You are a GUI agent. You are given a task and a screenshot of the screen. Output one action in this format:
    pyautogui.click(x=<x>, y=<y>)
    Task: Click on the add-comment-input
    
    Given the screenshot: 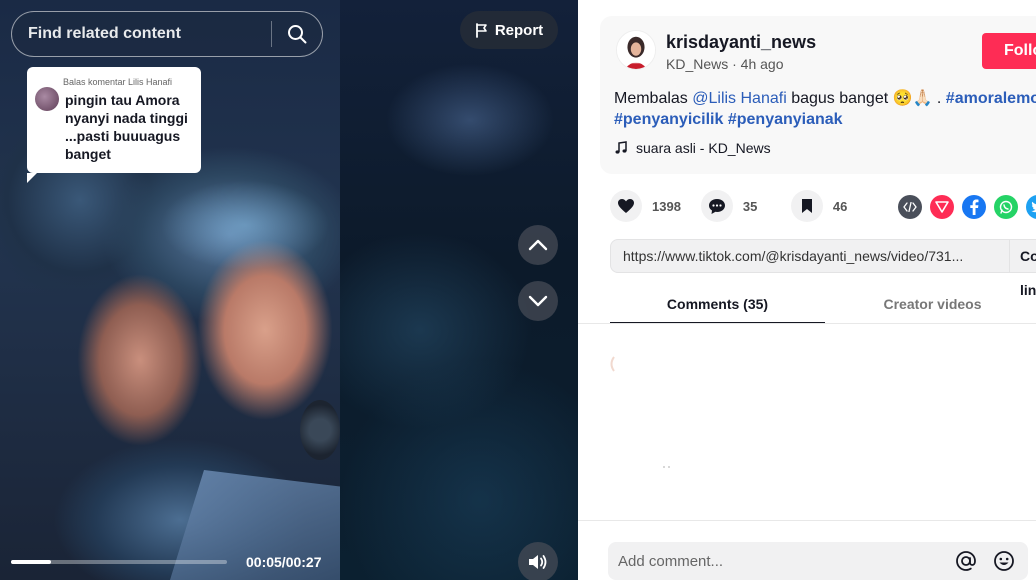 What is the action you would take?
    pyautogui.click(x=780, y=561)
    